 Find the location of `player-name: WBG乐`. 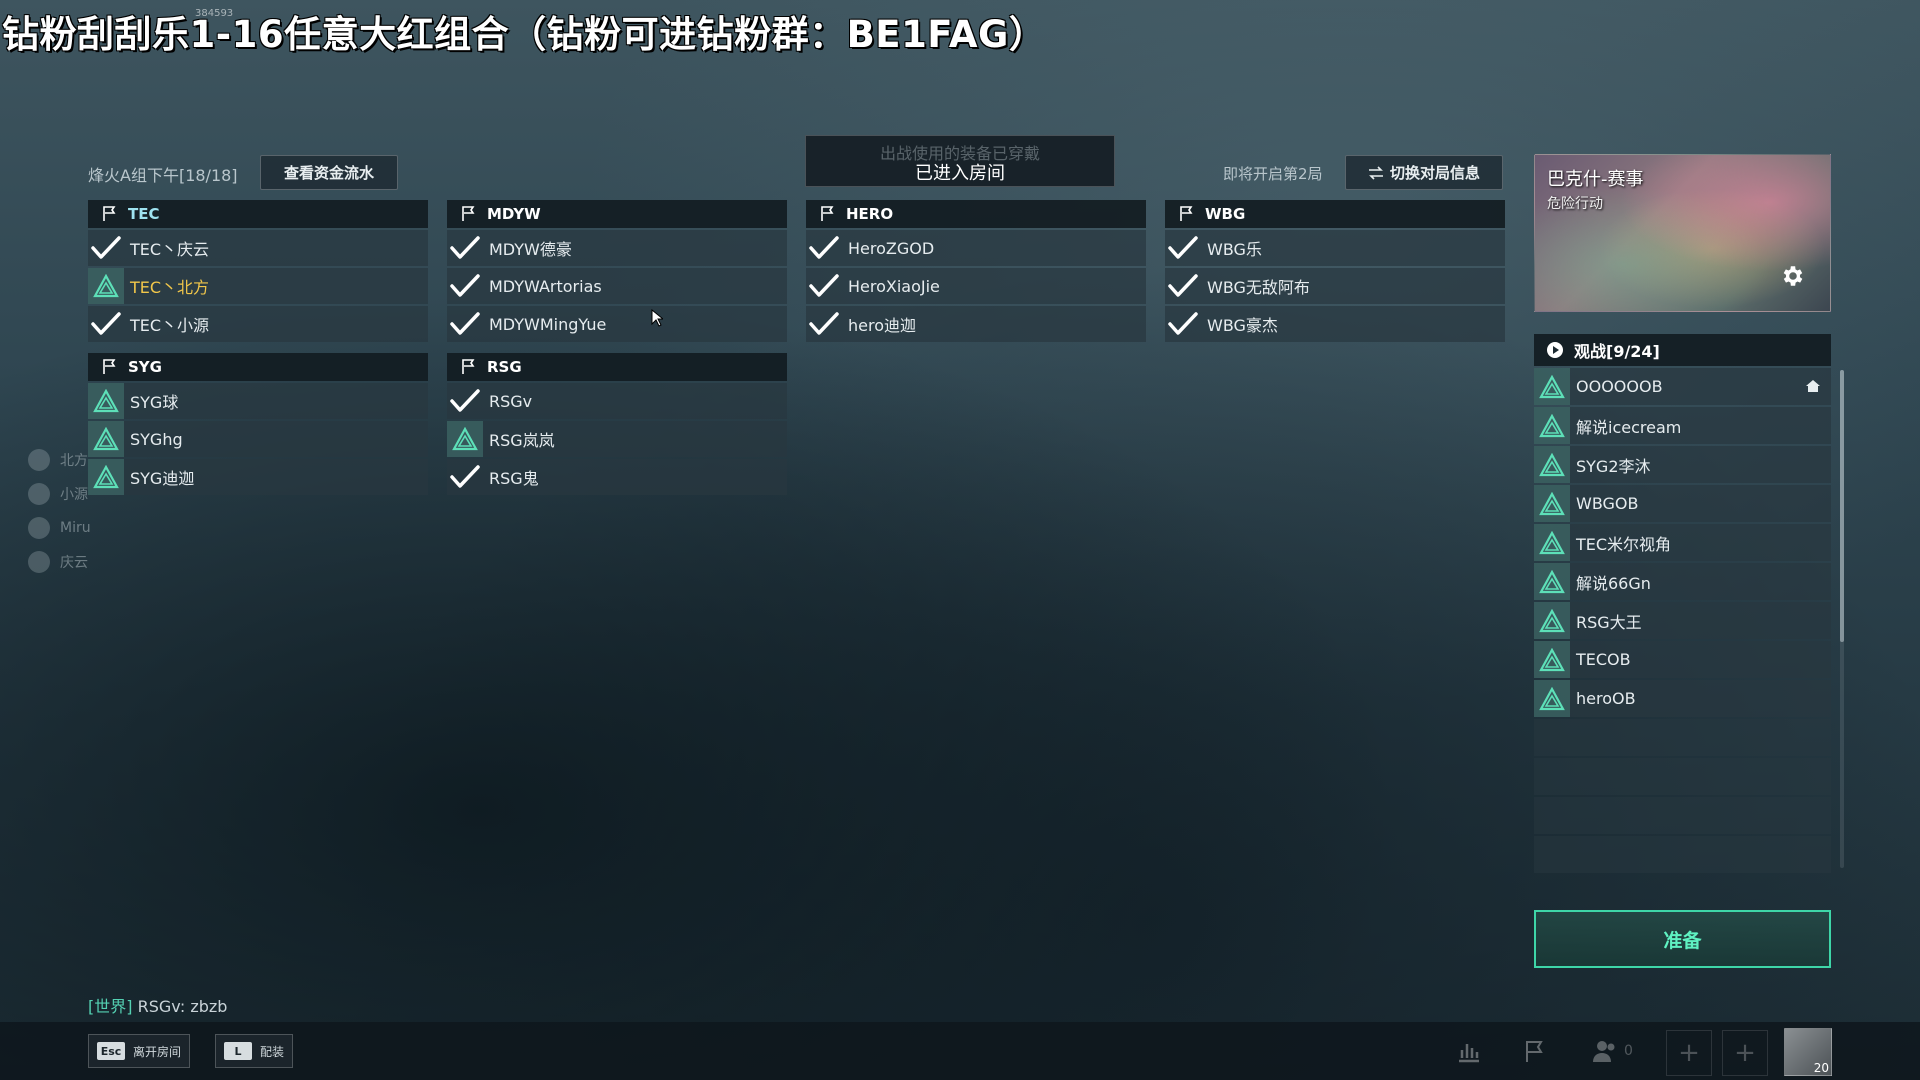

player-name: WBG乐 is located at coordinates (1234, 249).